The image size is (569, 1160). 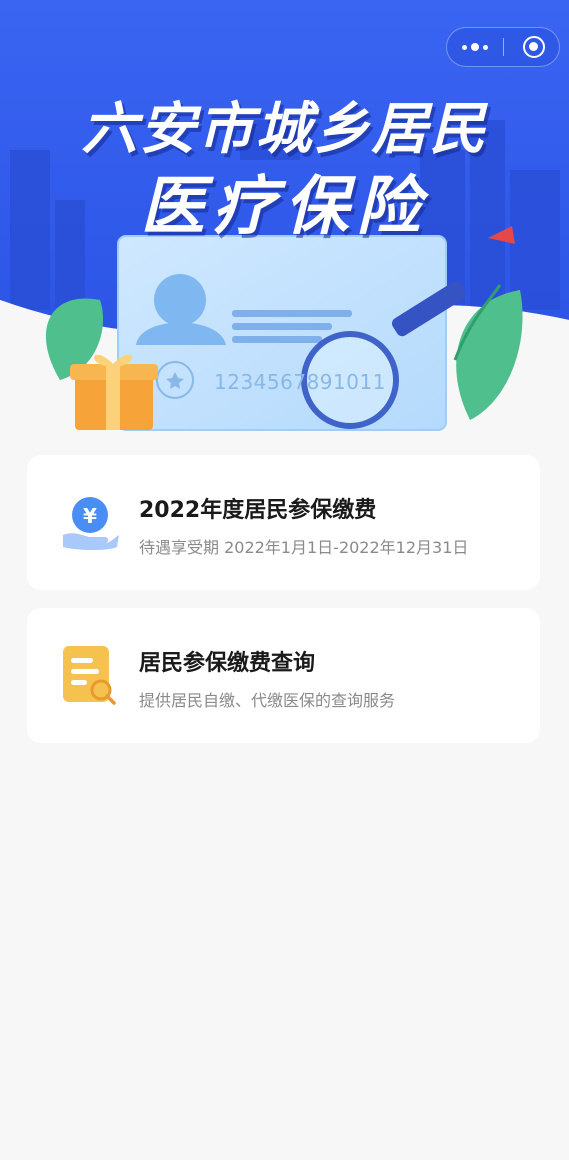 I want to click on miniprogram-capsule, so click(x=503, y=47).